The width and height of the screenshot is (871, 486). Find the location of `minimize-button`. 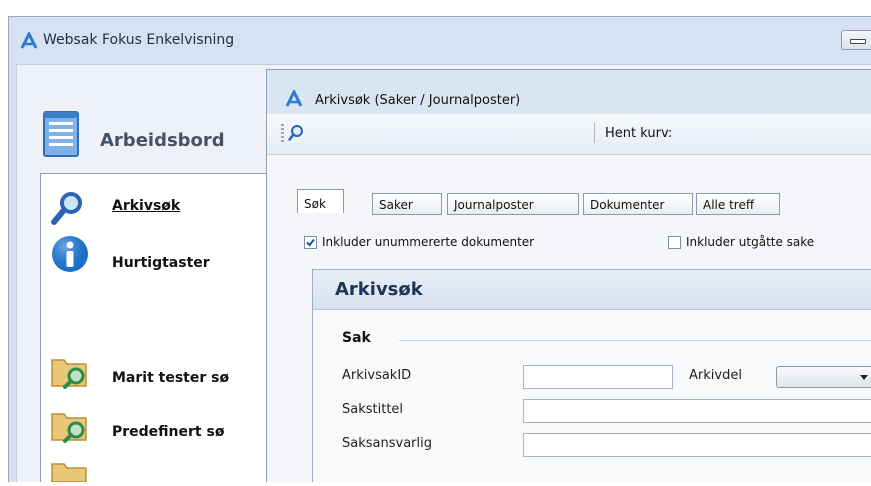

minimize-button is located at coordinates (856, 40).